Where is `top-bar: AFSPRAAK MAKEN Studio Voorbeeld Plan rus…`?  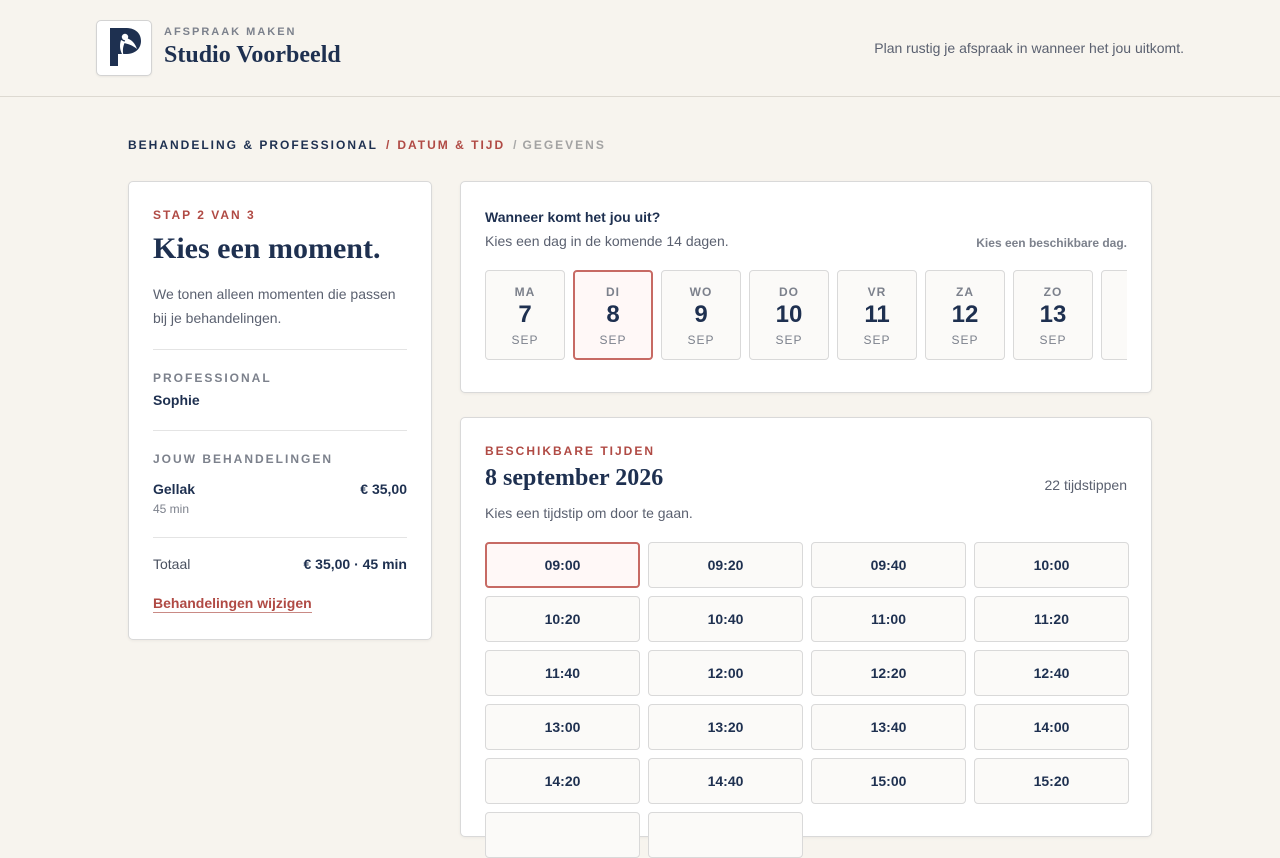
top-bar: AFSPRAAK MAKEN Studio Voorbeeld Plan rus… is located at coordinates (640, 48).